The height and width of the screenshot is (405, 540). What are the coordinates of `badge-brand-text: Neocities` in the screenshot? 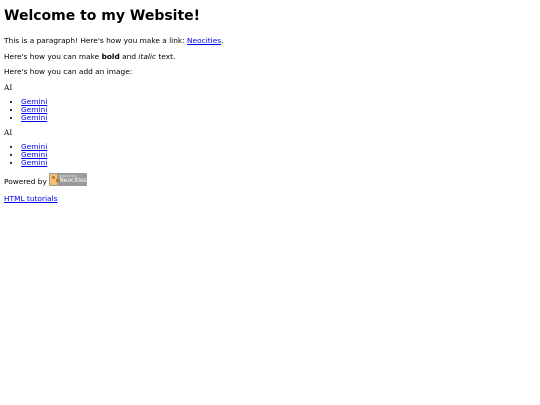 It's located at (73, 180).